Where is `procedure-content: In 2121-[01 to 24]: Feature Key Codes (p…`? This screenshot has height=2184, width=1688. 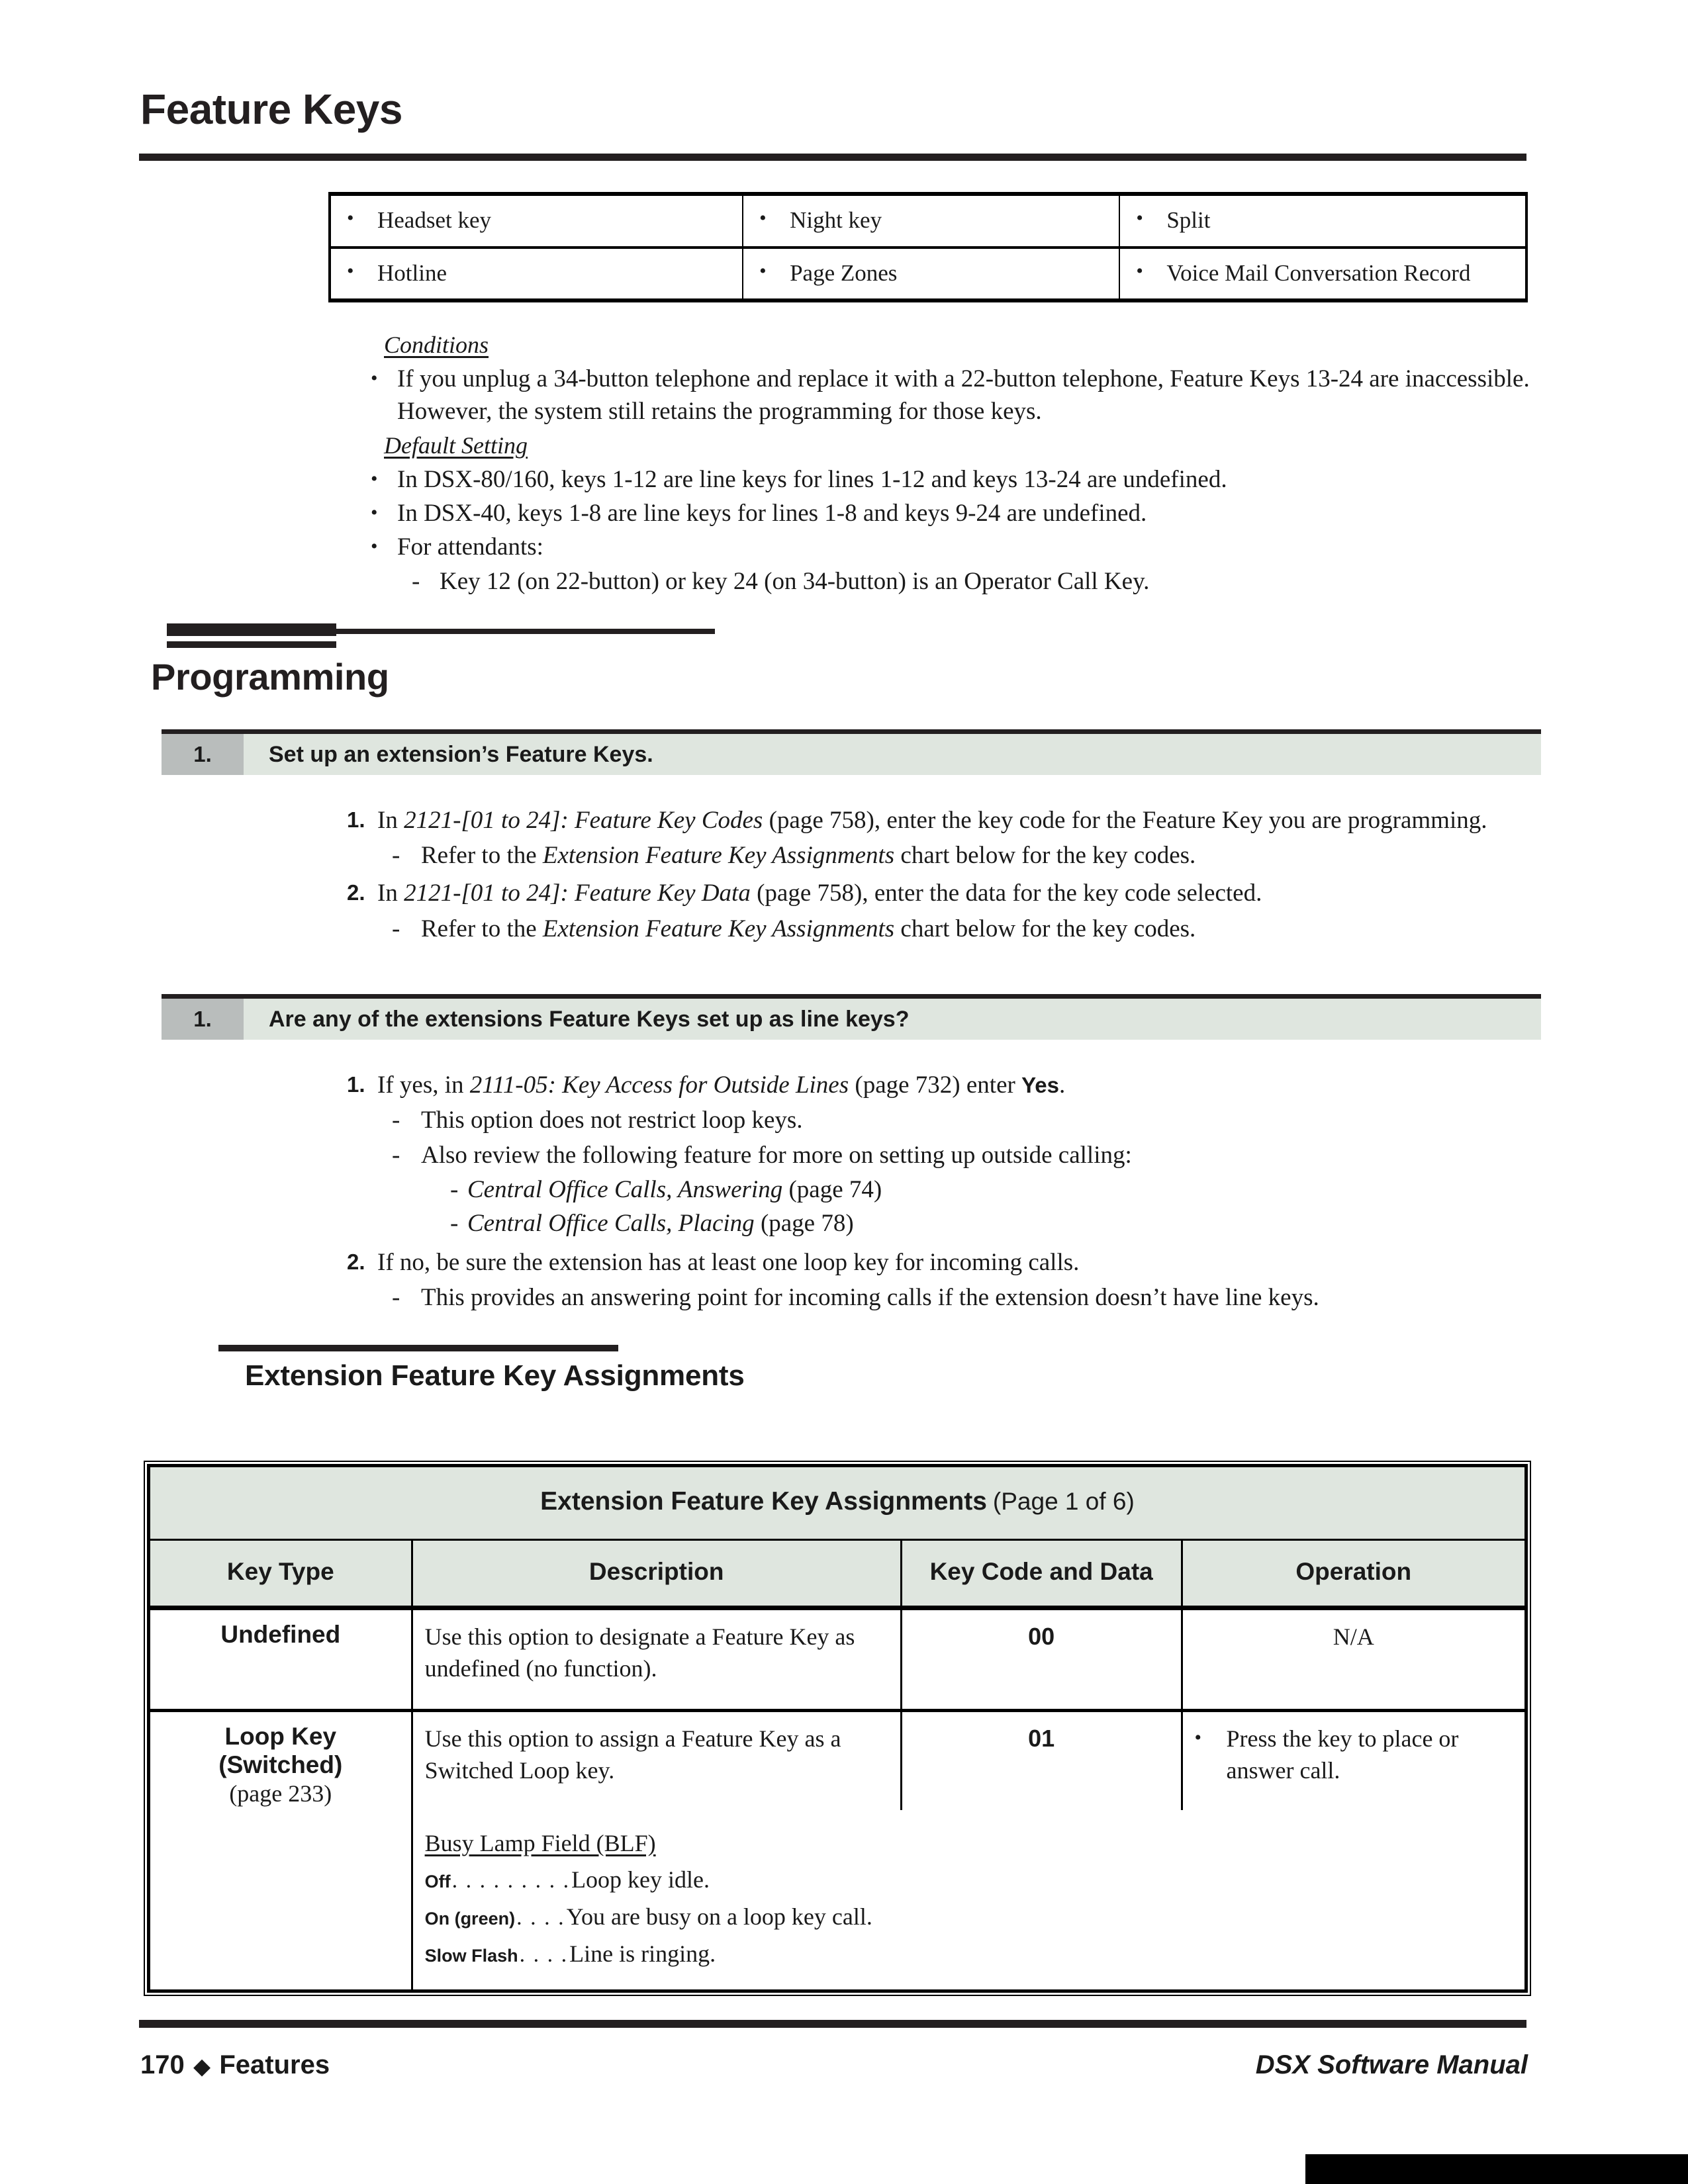
procedure-content: In 2121-[01 to 24]: Feature Key Codes (p… is located at coordinates (957, 838).